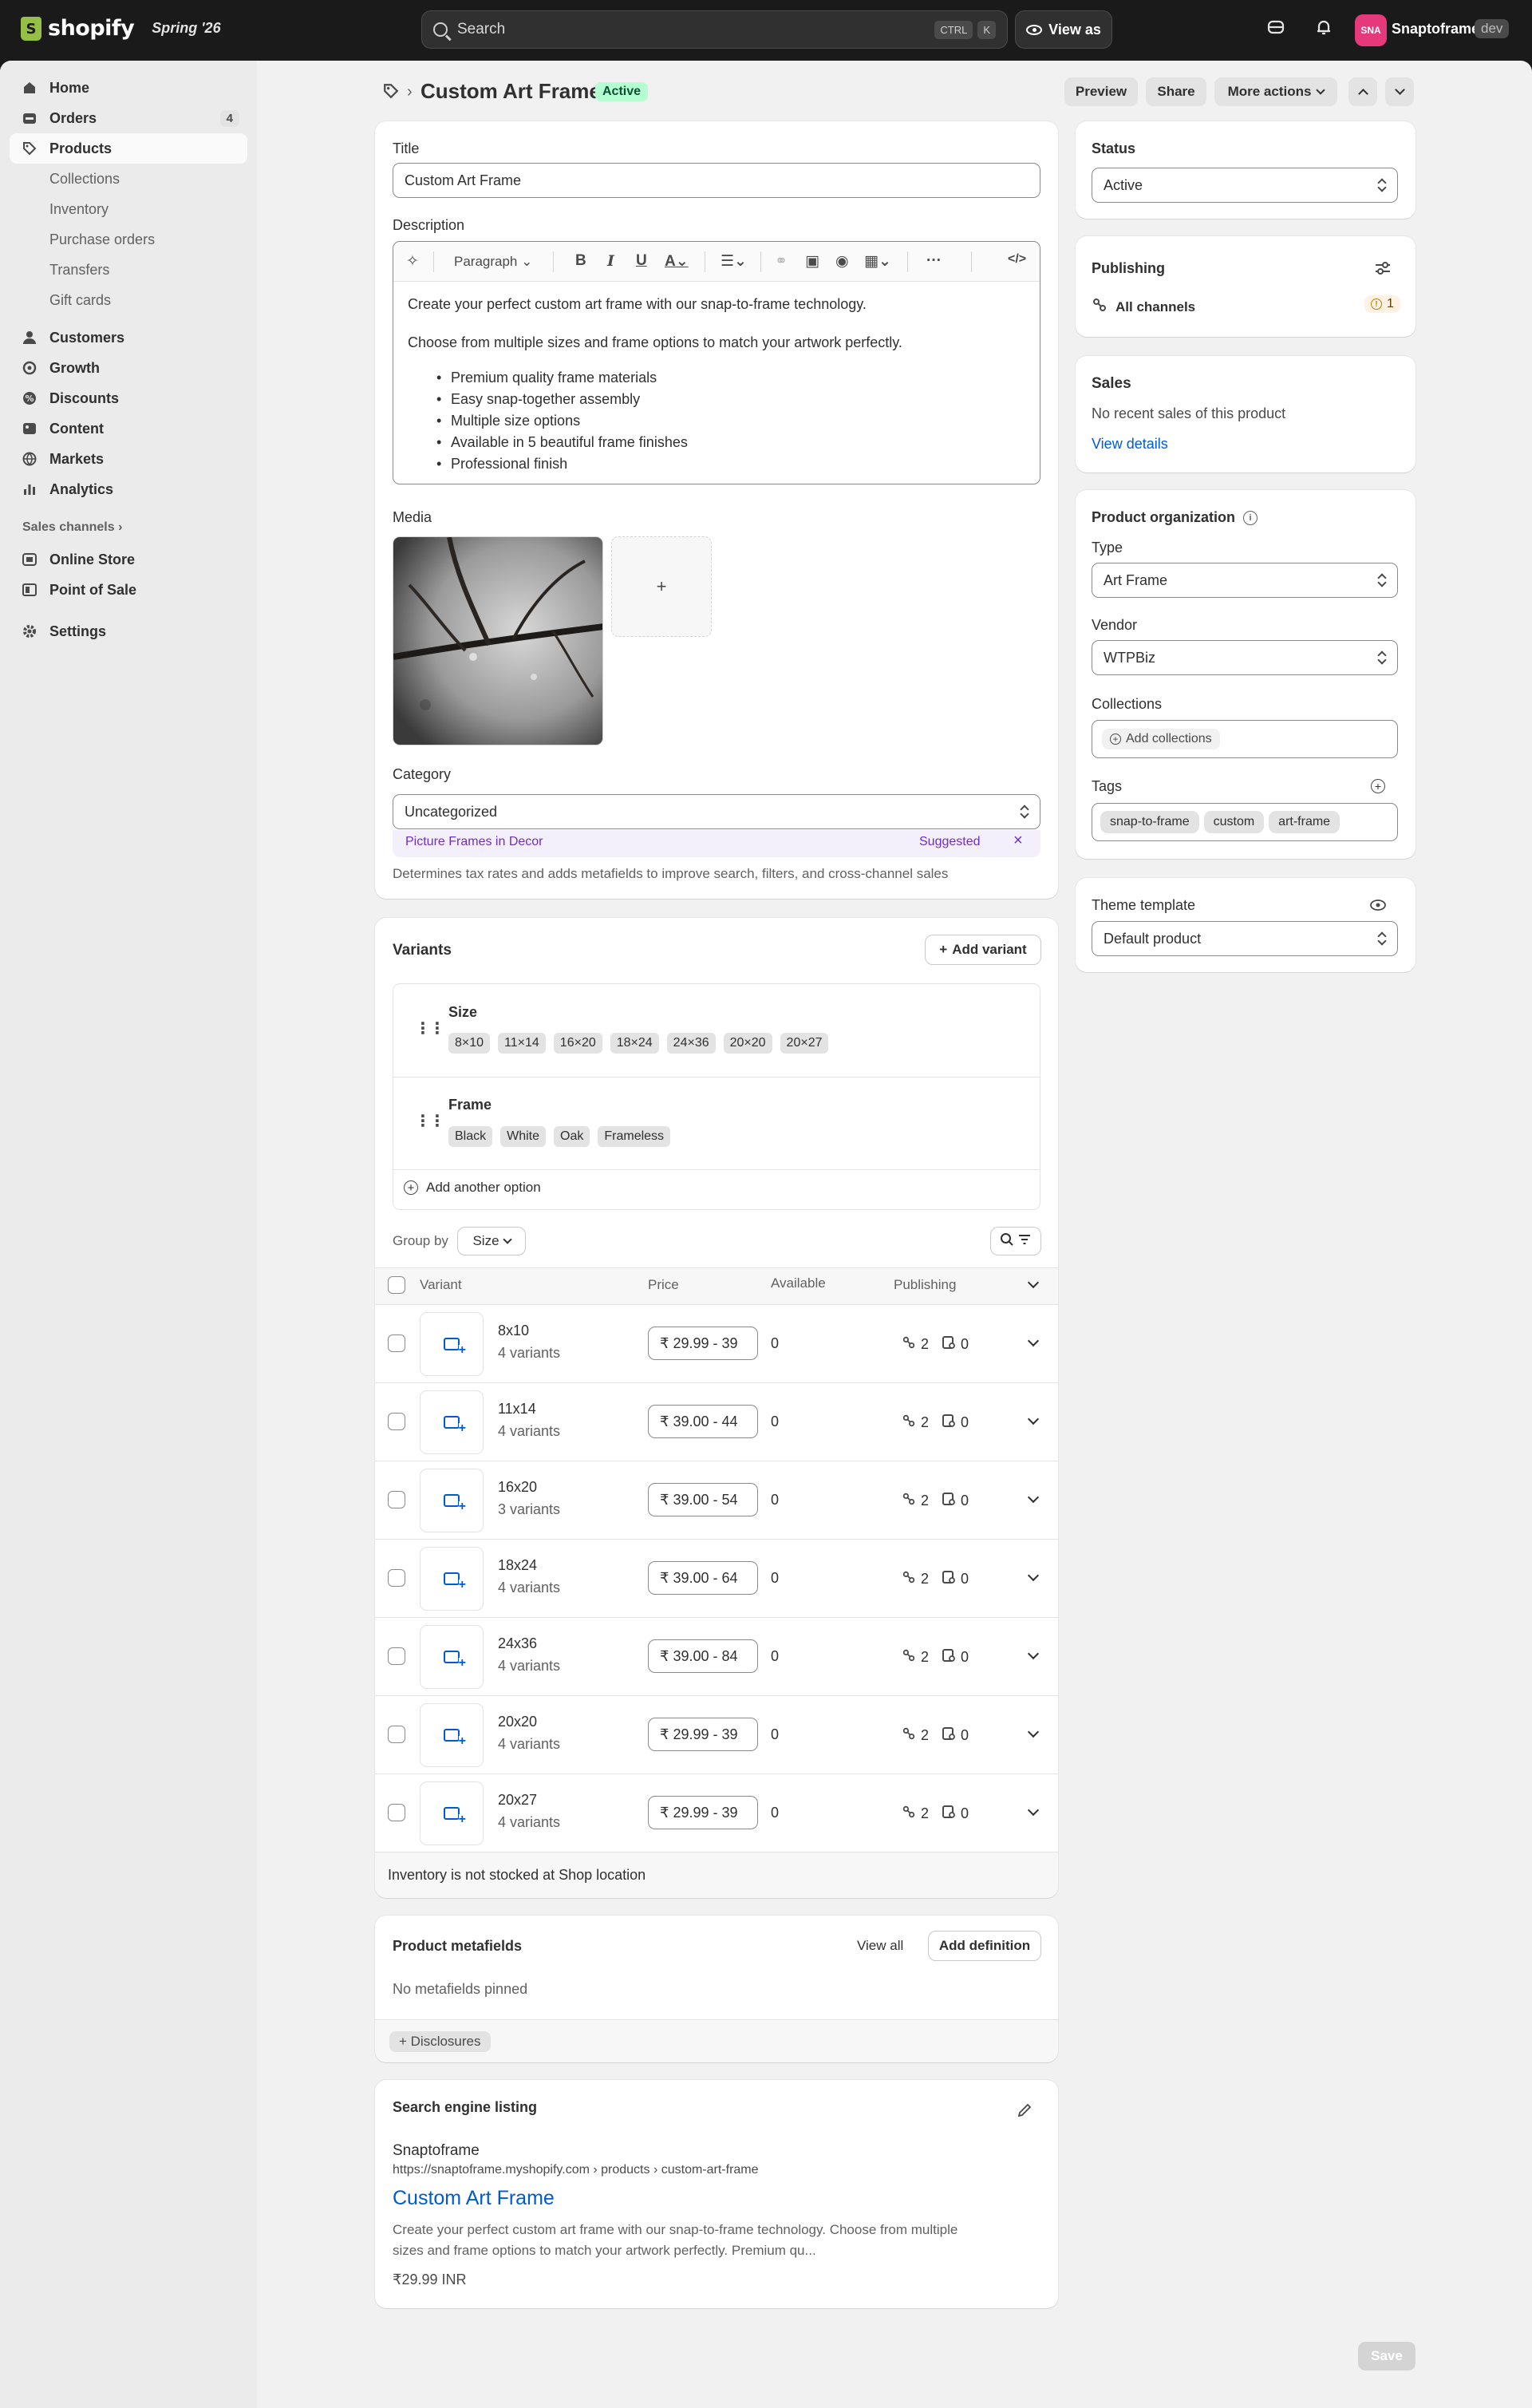  What do you see at coordinates (781, 261) in the screenshot?
I see `link-icon: ⚭` at bounding box center [781, 261].